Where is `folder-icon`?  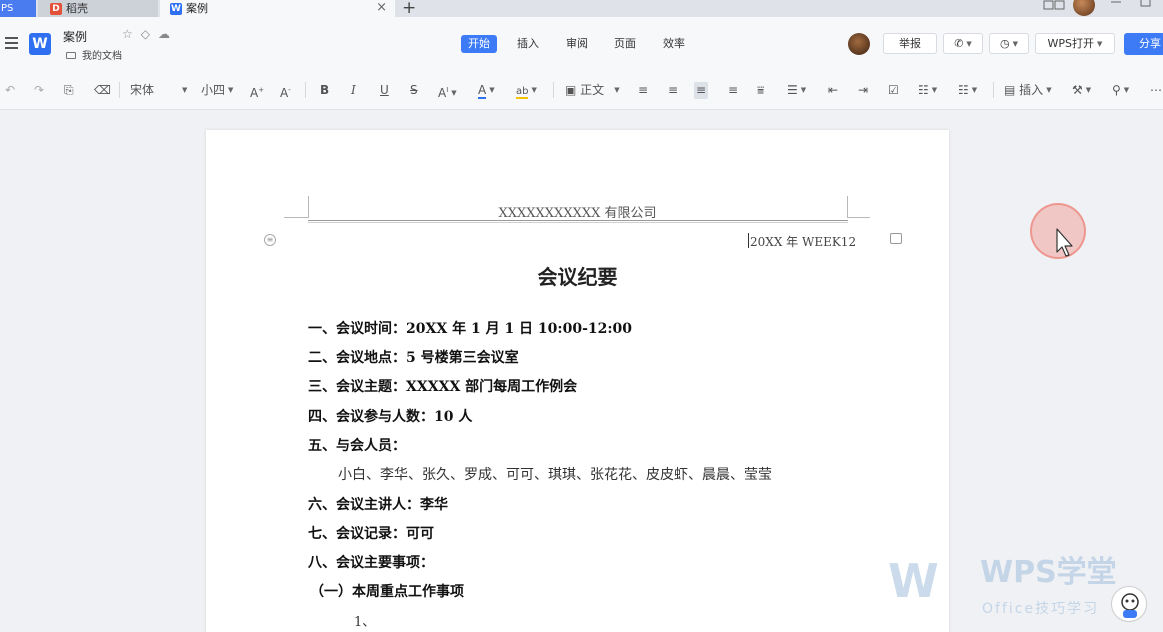
folder-icon is located at coordinates (71, 55).